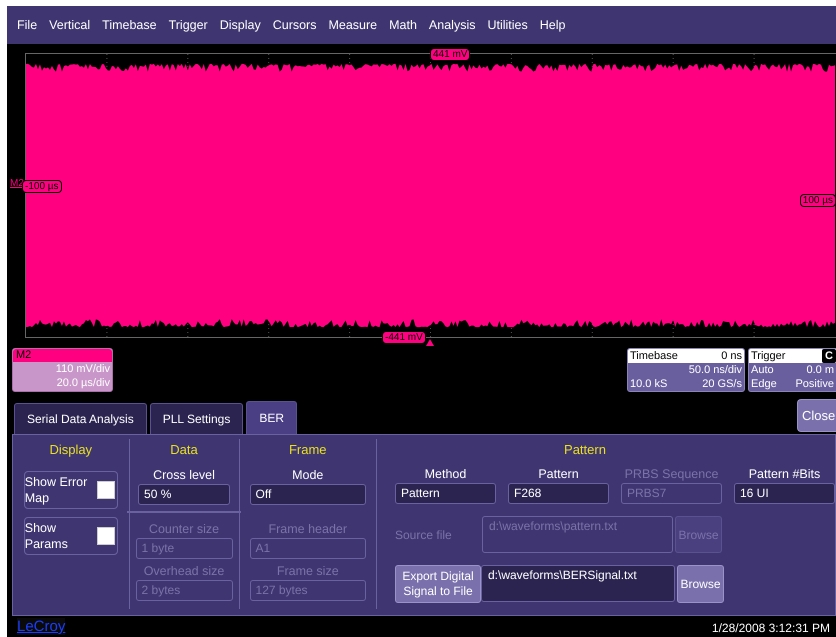 Image resolution: width=836 pixels, height=637 pixels. I want to click on section-title: Display, so click(70, 450).